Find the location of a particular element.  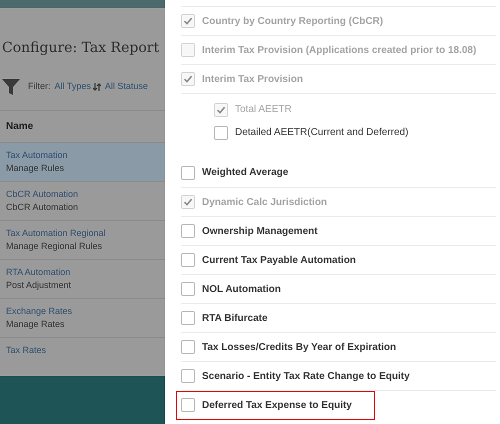

option-label: Current Tax Payable Automation is located at coordinates (279, 261).